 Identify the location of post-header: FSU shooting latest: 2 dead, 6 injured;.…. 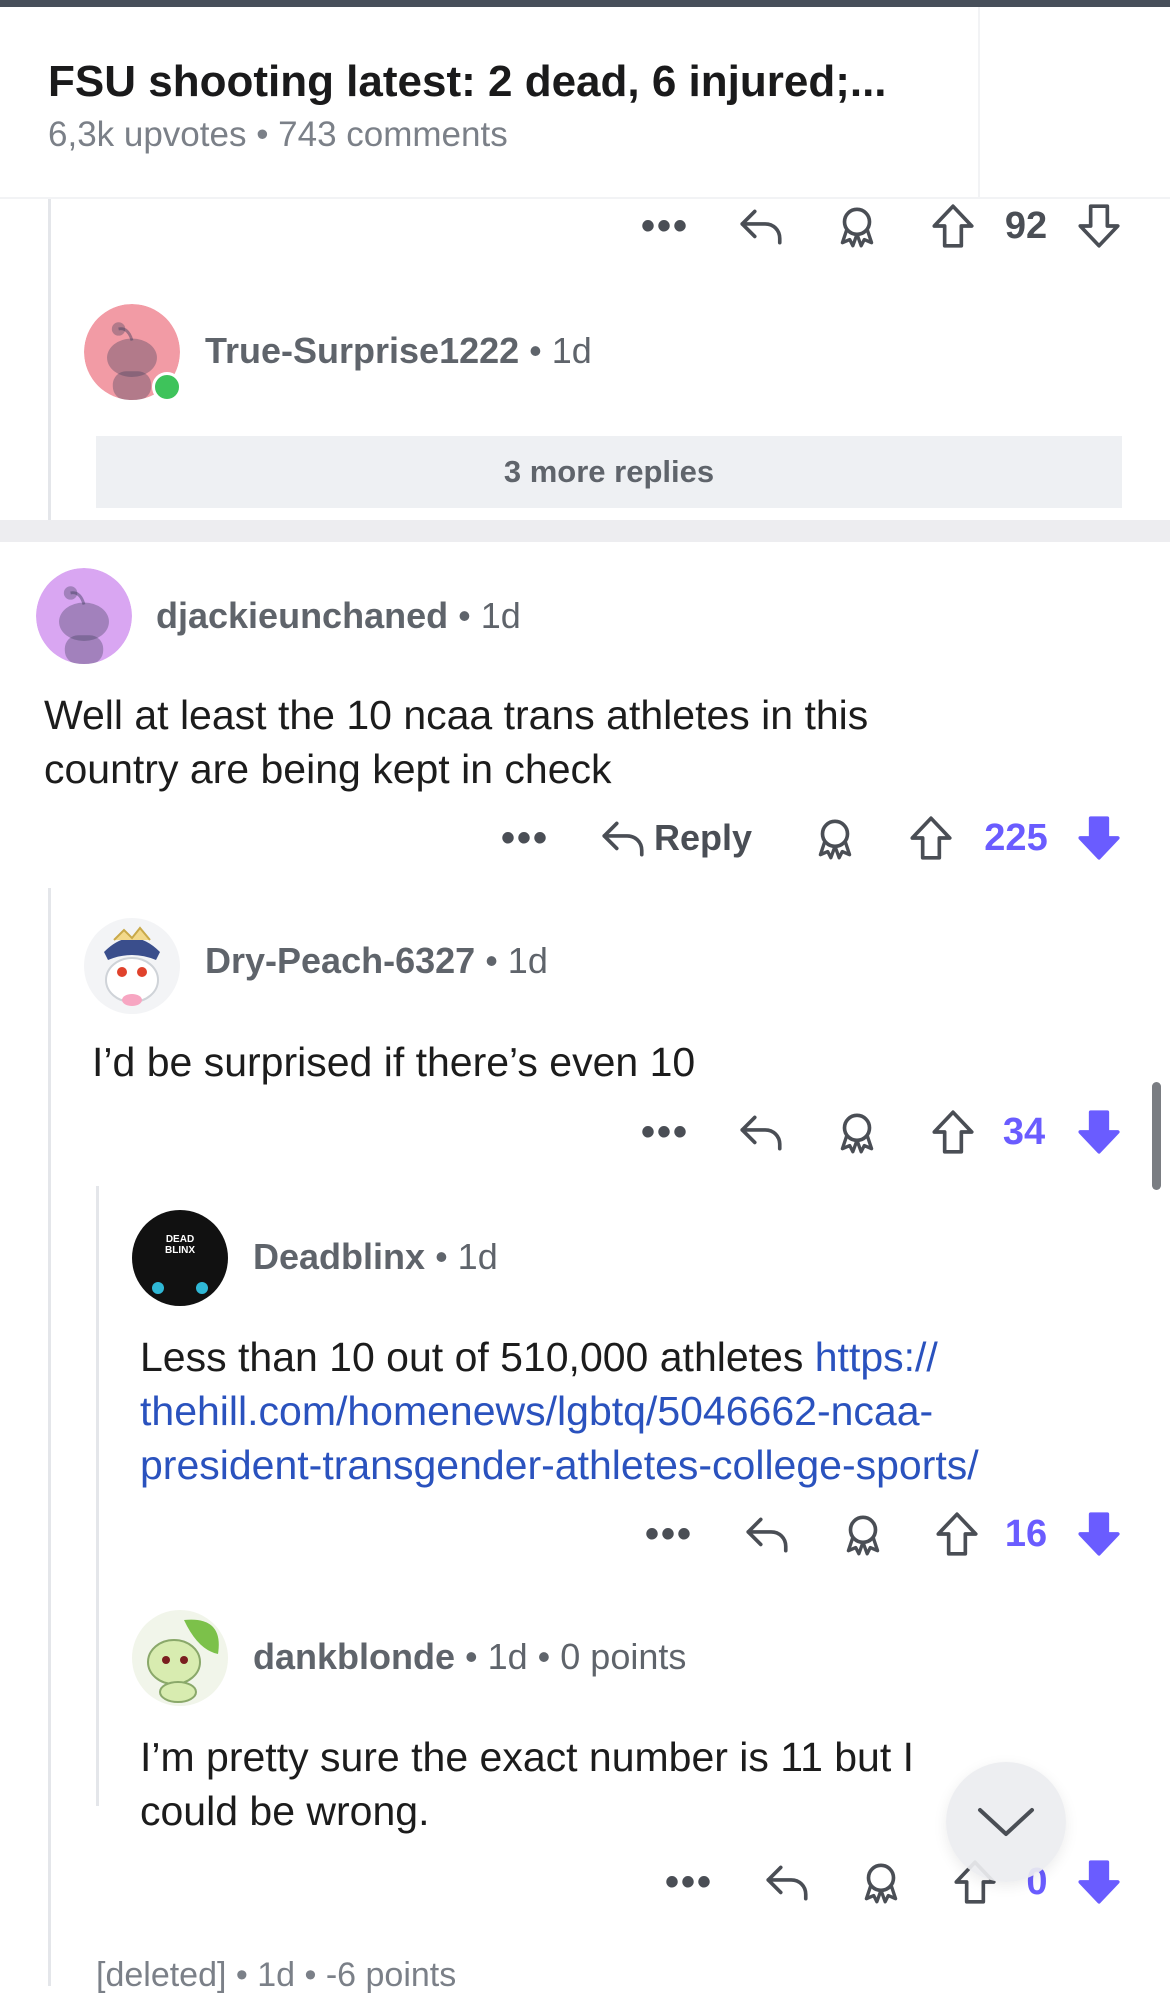
(585, 102).